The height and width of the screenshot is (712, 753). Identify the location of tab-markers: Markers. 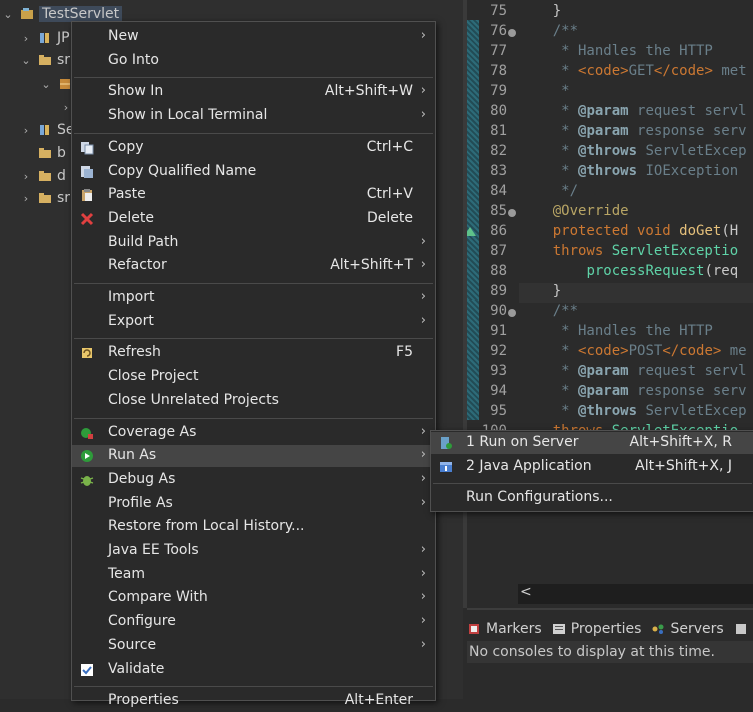
(504, 629).